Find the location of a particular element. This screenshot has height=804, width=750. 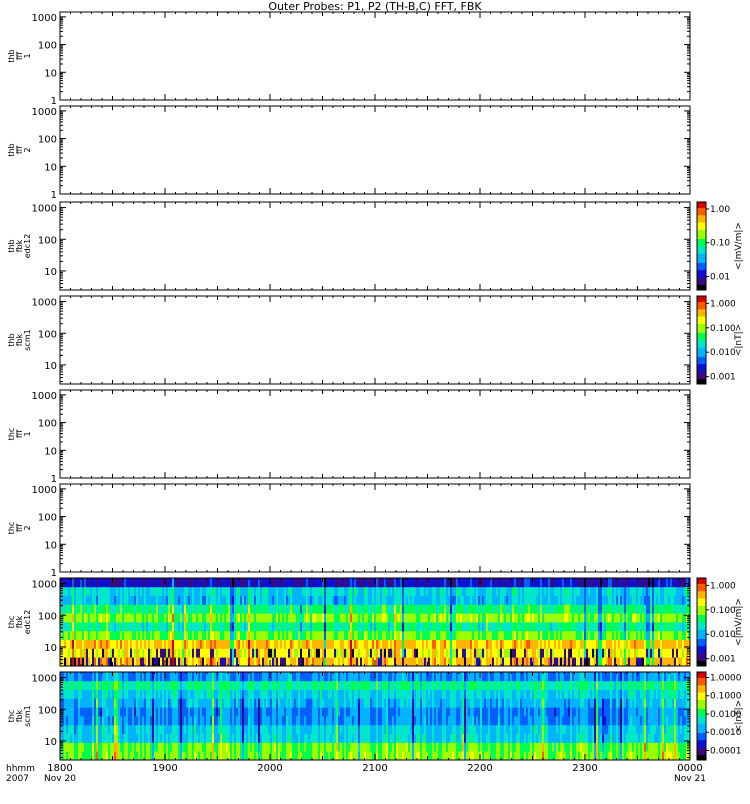

colorbar-tick-label-p3: 0.010 is located at coordinates (723, 353).